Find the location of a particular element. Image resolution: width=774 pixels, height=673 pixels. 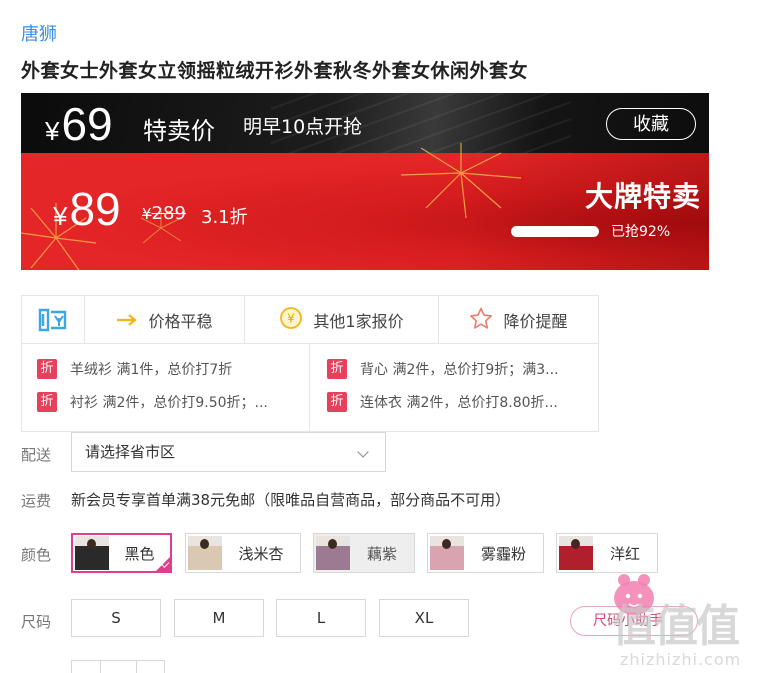

size-option-l: L is located at coordinates (321, 618).